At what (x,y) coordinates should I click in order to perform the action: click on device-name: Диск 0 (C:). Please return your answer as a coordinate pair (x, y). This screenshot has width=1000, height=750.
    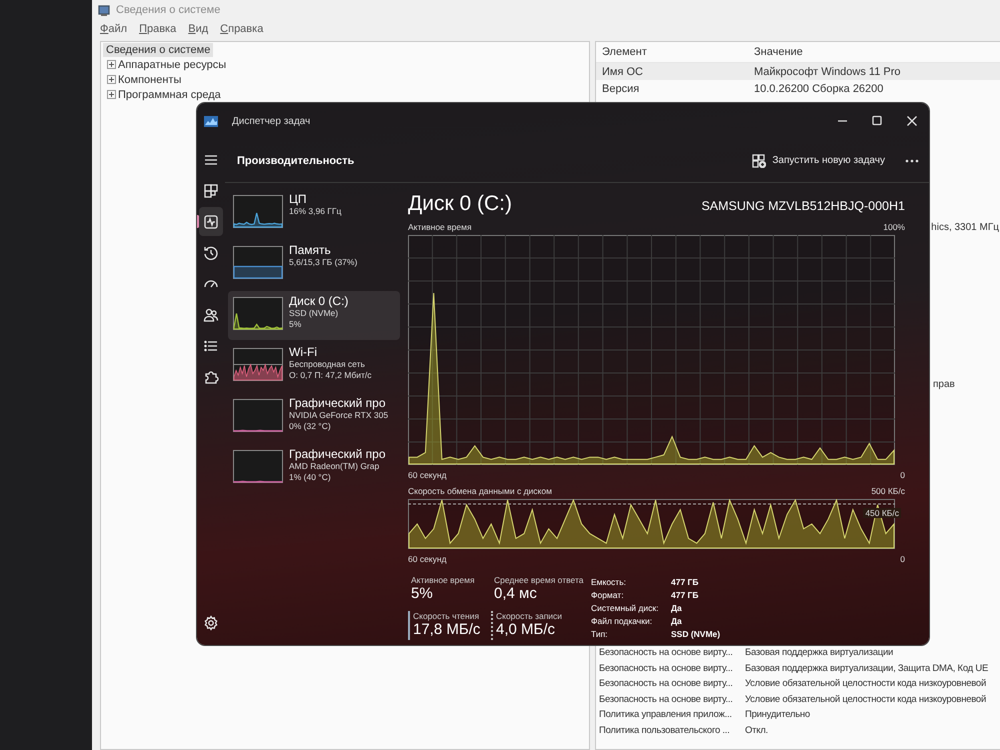
    Looking at the image, I should click on (318, 301).